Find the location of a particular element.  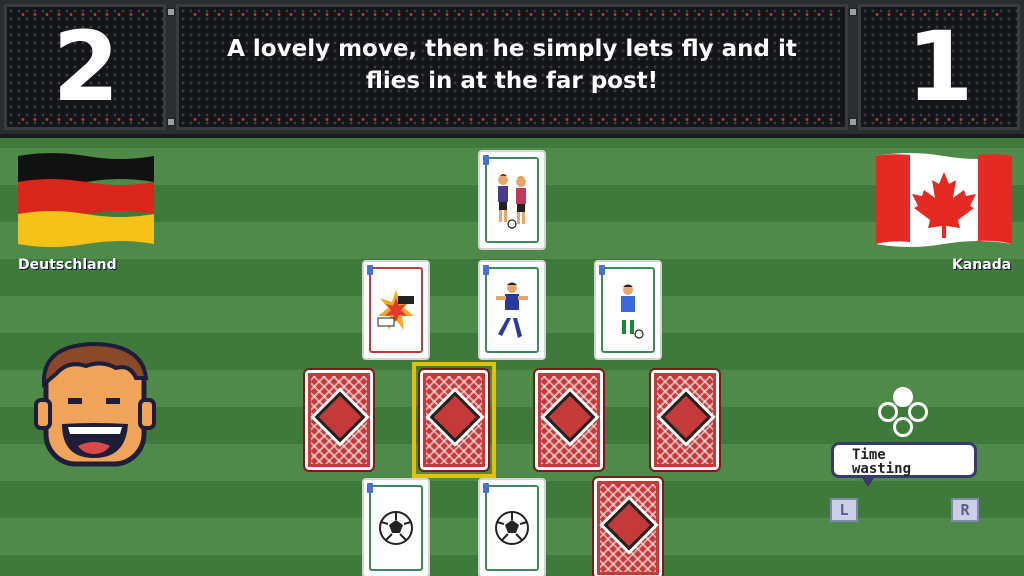

away-score-panel: 1 is located at coordinates (939, 67).